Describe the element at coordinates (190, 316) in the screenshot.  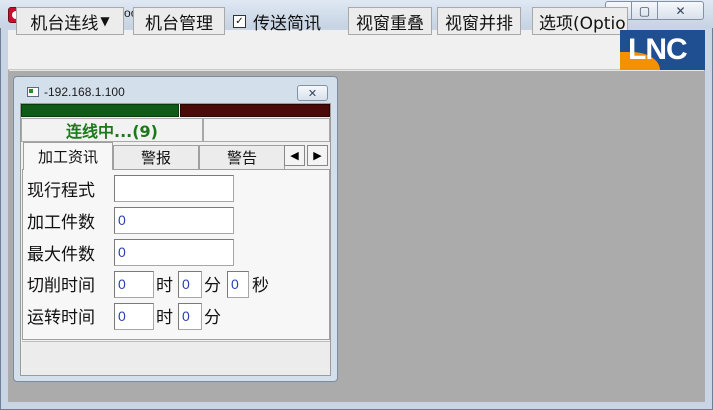
I see `running-minutes-field: 0` at that location.